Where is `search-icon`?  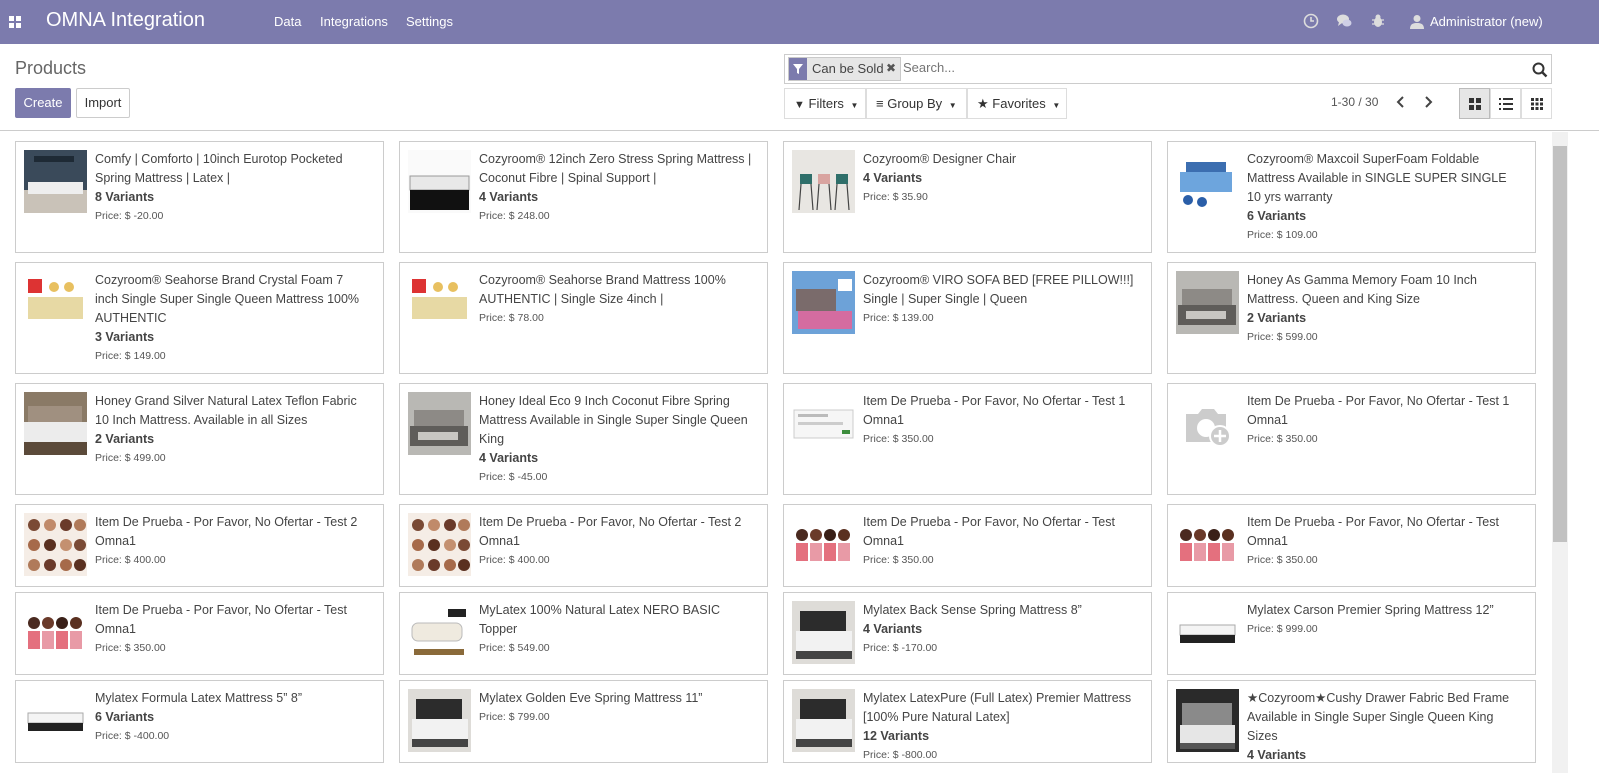
search-icon is located at coordinates (1540, 70).